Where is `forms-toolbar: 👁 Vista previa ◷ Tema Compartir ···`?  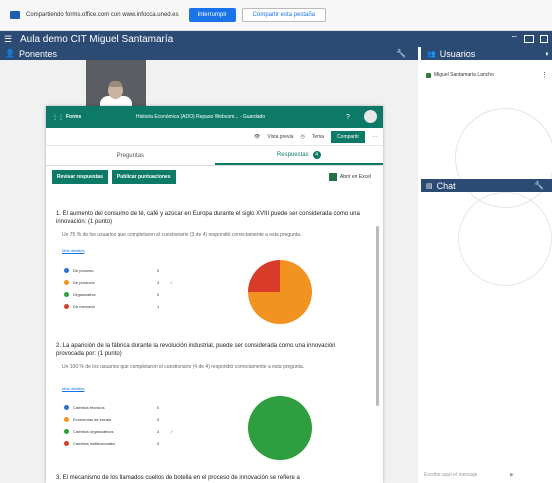 forms-toolbar: 👁 Vista previa ◷ Tema Compartir ··· is located at coordinates (214, 137).